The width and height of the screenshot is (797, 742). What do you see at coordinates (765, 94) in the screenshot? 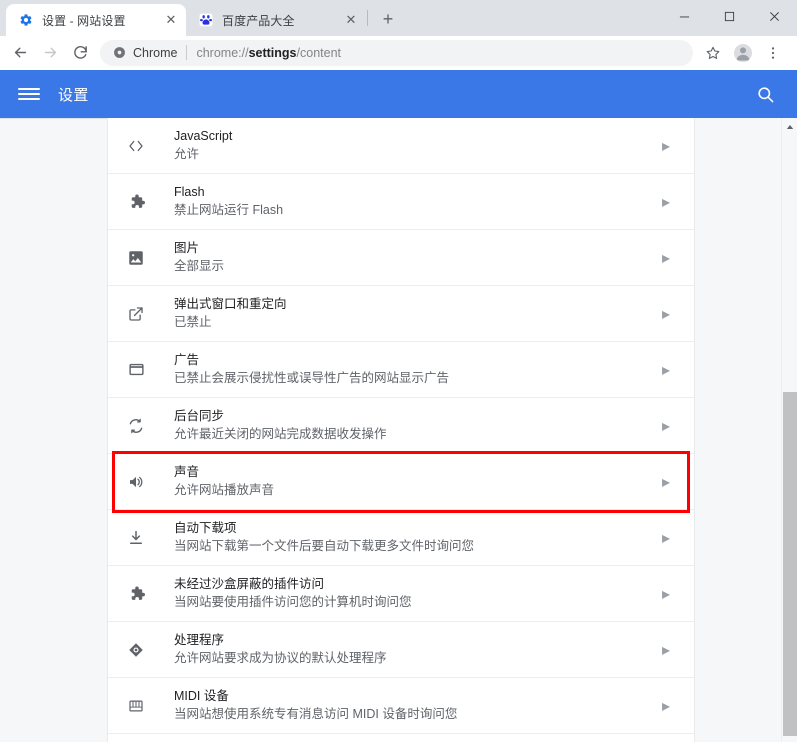
I see `search-icon` at bounding box center [765, 94].